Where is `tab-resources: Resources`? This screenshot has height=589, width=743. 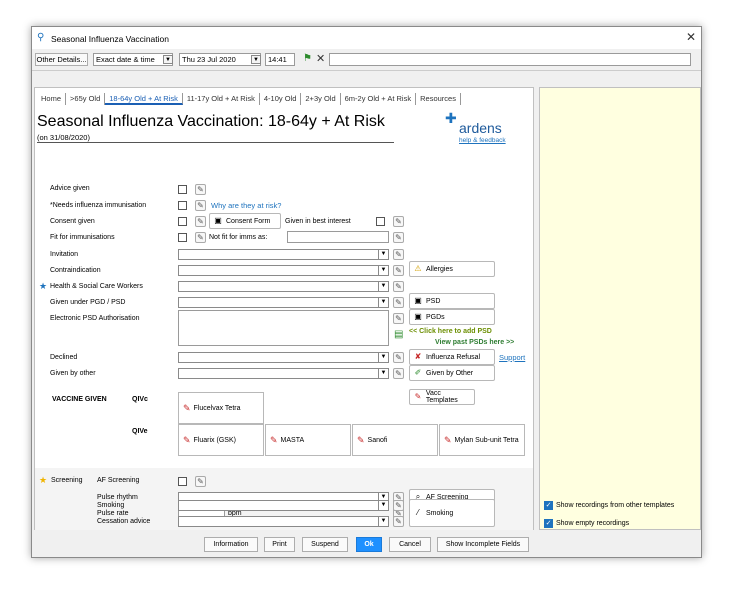
tab-resources: Resources is located at coordinates (438, 99).